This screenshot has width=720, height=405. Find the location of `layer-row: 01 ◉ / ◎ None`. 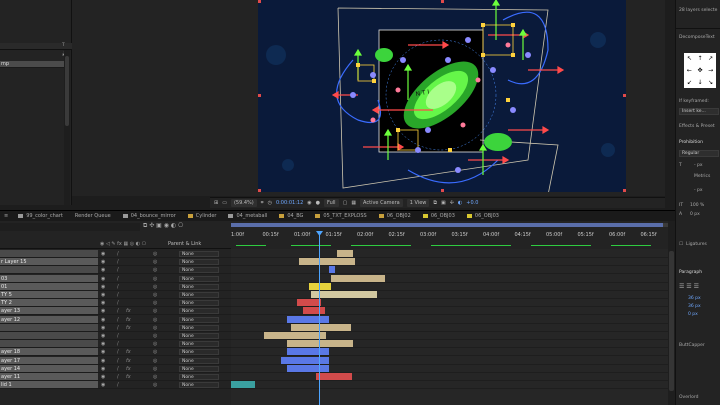

layer-row: 01 ◉ / ◎ None is located at coordinates (115, 286).